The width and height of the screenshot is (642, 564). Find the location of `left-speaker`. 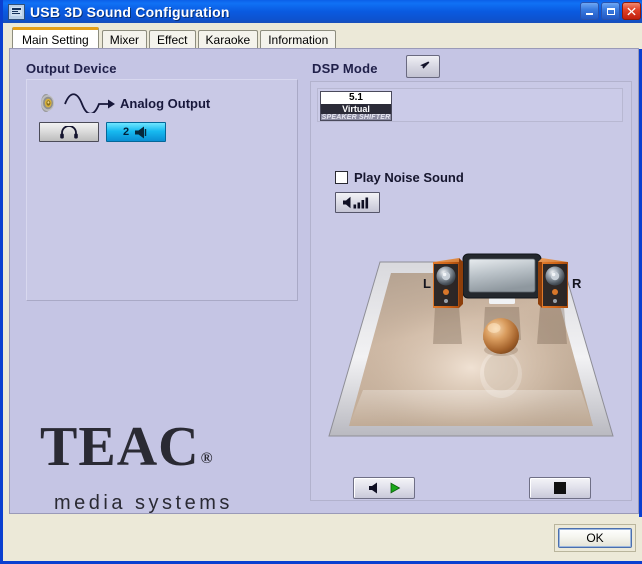

left-speaker is located at coordinates (448, 283).